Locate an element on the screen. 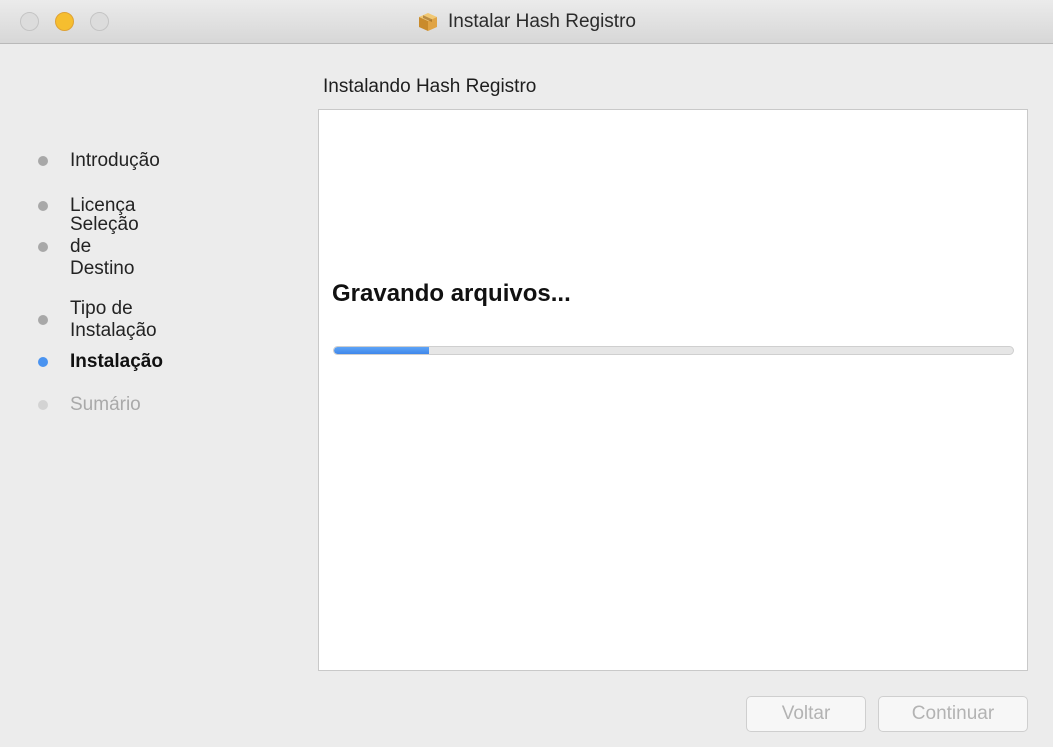  step-summary: Sumário is located at coordinates (89, 405).